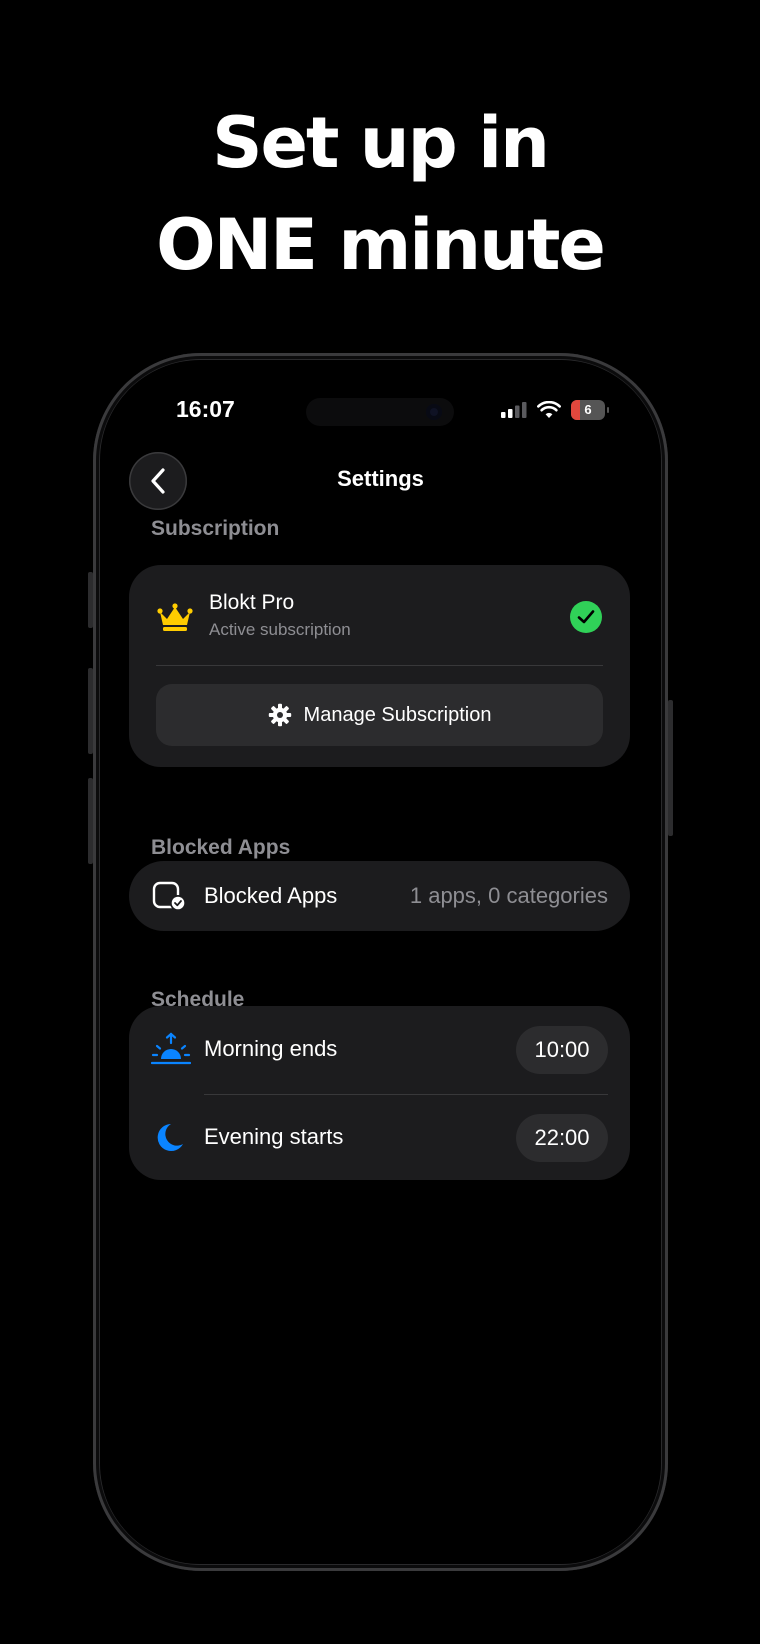 This screenshot has width=760, height=1644. I want to click on blocked-apps-row: Blocked Apps 1 apps, 0 categories, so click(379, 896).